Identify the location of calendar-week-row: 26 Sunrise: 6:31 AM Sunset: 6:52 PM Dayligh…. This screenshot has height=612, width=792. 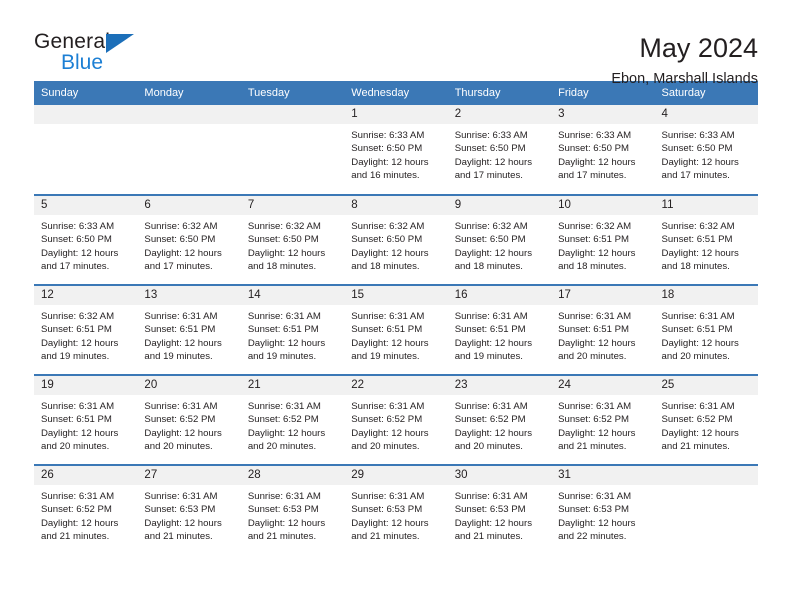
(396, 509).